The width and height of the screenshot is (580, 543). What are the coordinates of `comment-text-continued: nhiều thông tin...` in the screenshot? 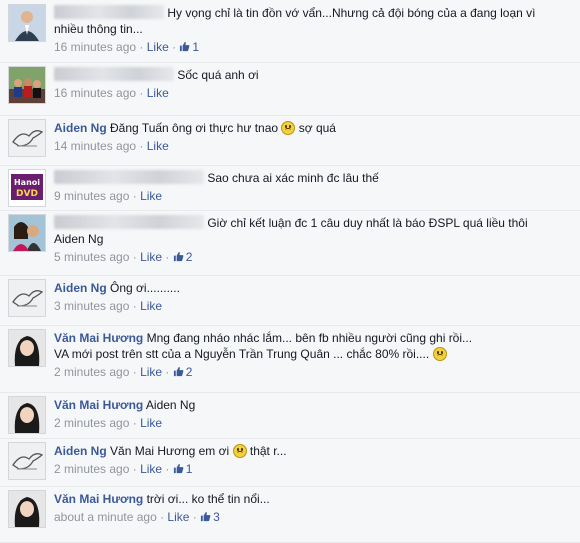 It's located at (98, 29).